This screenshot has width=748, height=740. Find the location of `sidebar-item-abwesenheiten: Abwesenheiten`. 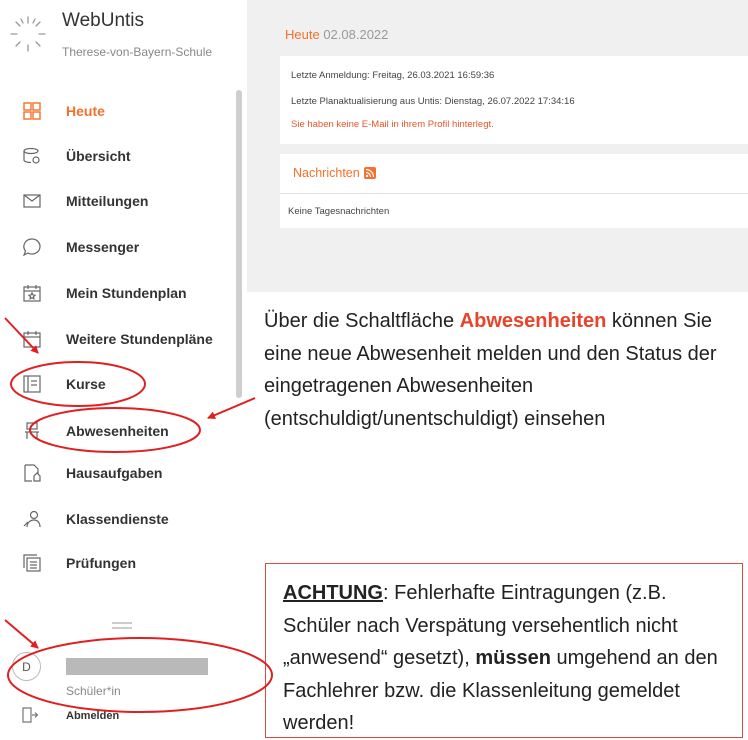

sidebar-item-abwesenheiten: Abwesenheiten is located at coordinates (117, 431).